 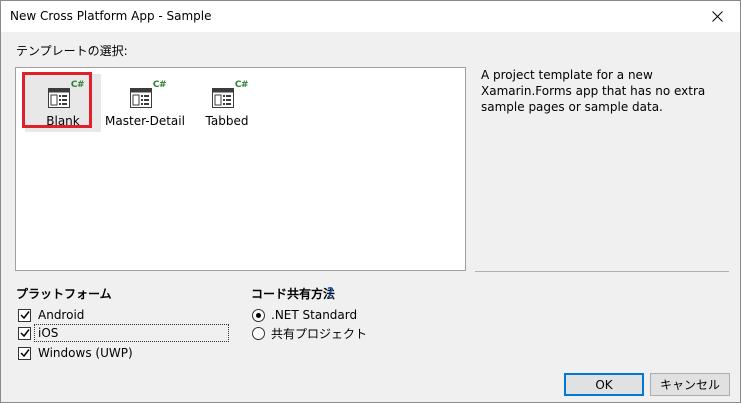 I want to click on close-button, so click(x=717, y=16).